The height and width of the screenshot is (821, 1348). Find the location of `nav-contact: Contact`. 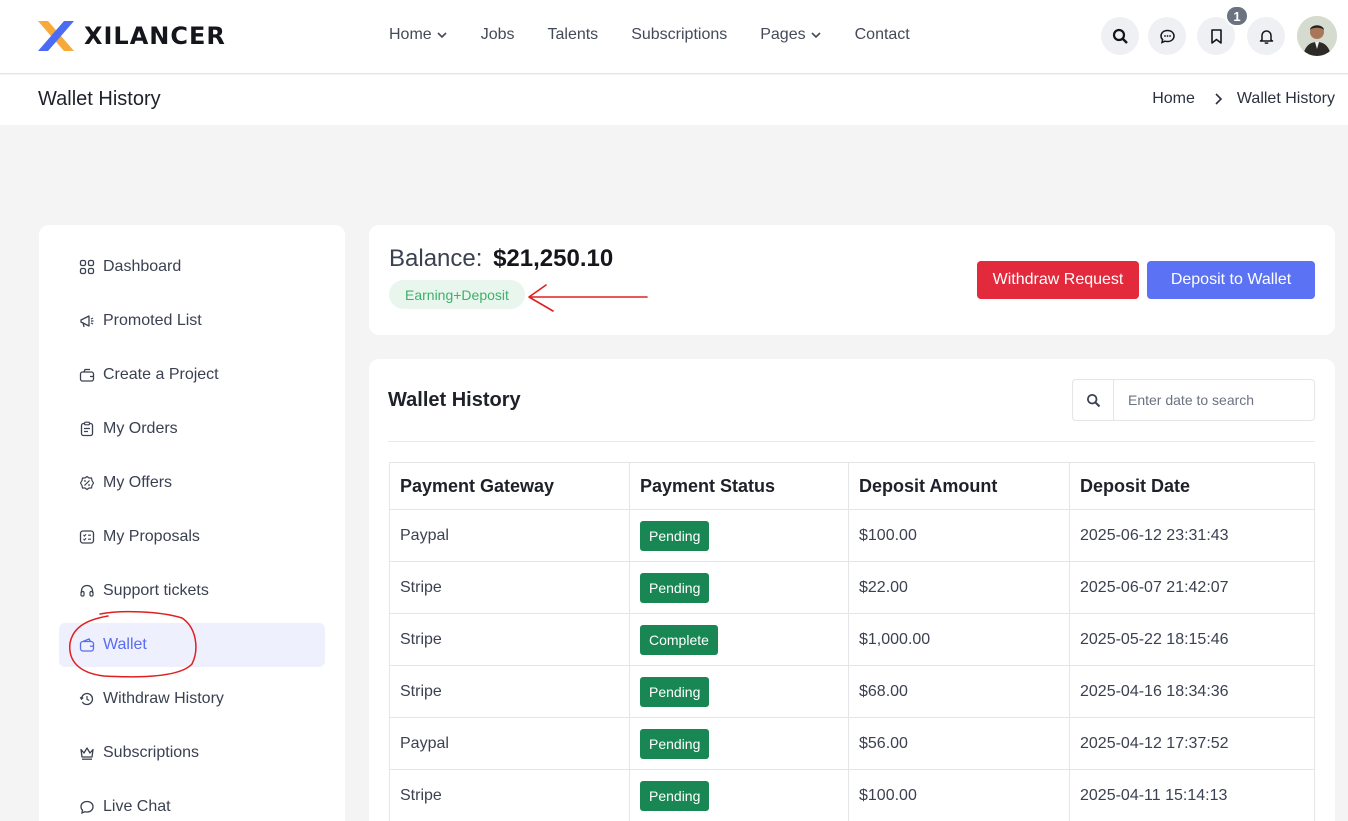

nav-contact: Contact is located at coordinates (882, 35).